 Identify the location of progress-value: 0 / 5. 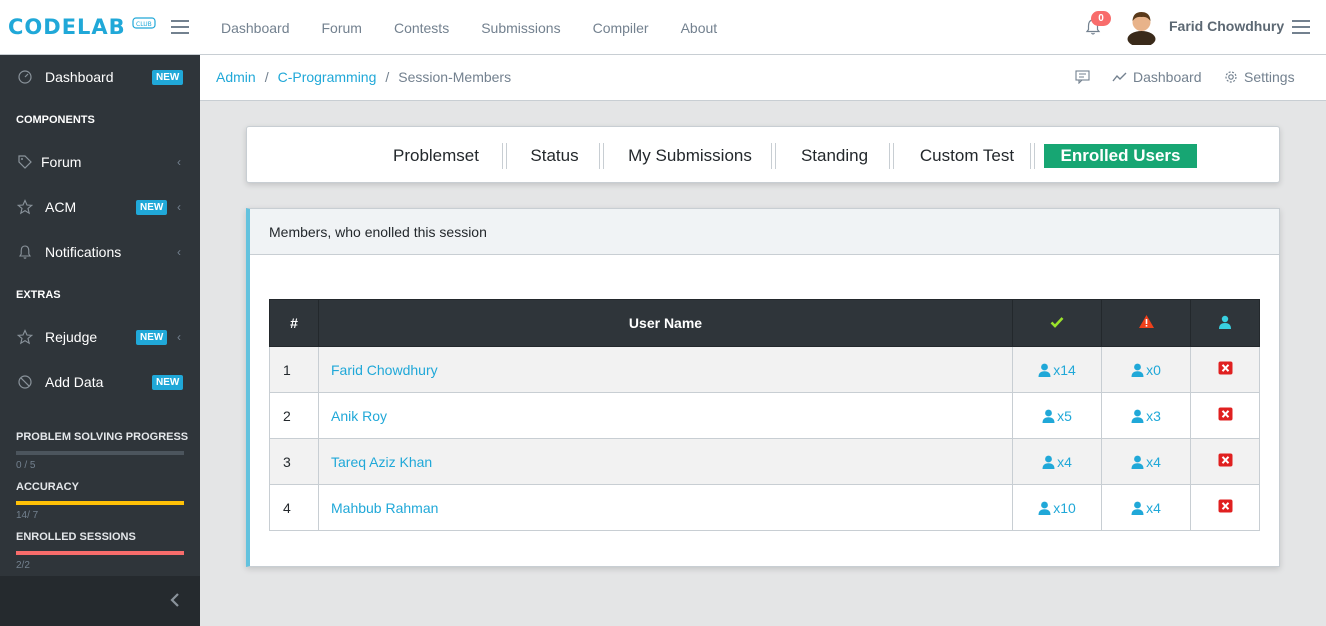
(26, 465).